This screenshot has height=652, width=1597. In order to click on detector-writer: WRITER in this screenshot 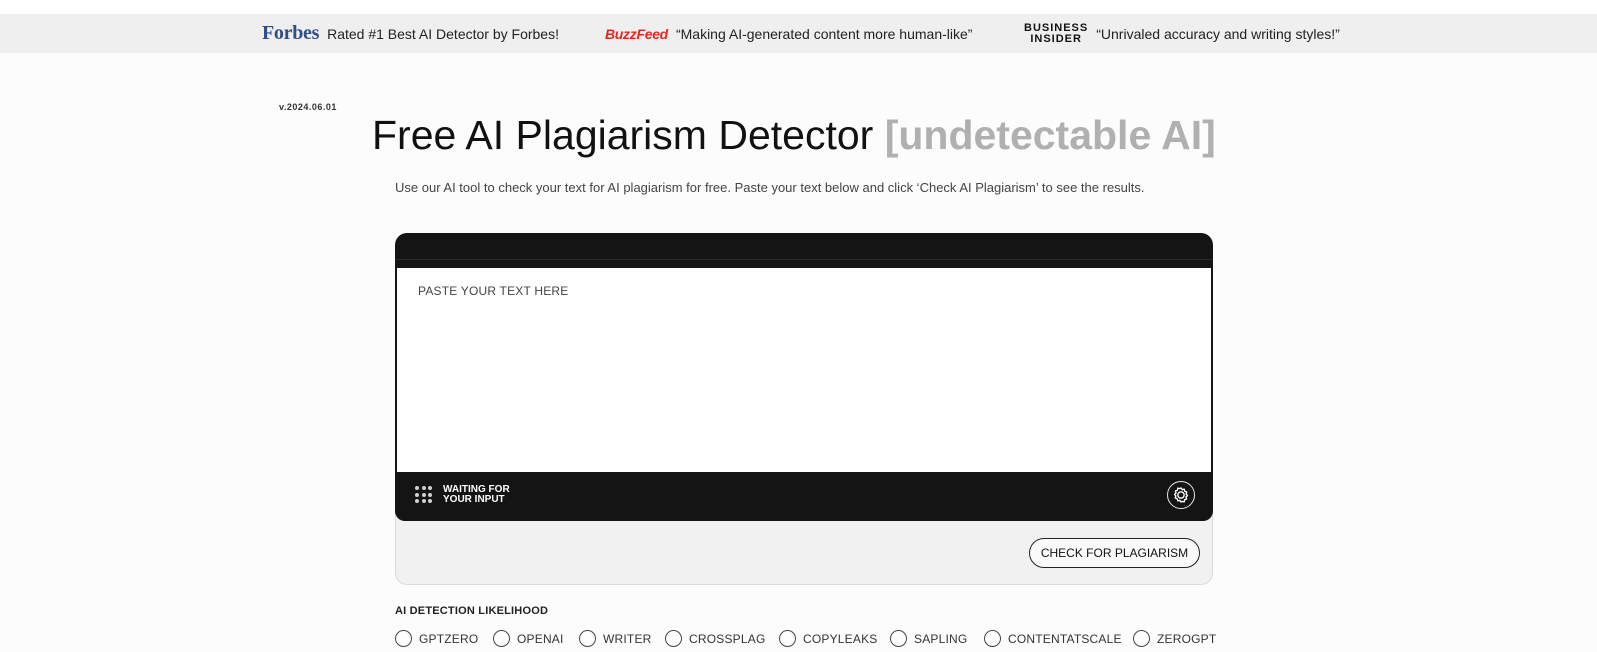, I will do `click(615, 638)`.